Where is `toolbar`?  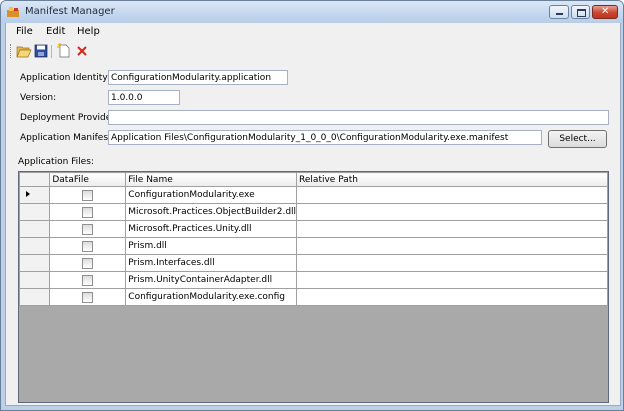
toolbar is located at coordinates (313, 51).